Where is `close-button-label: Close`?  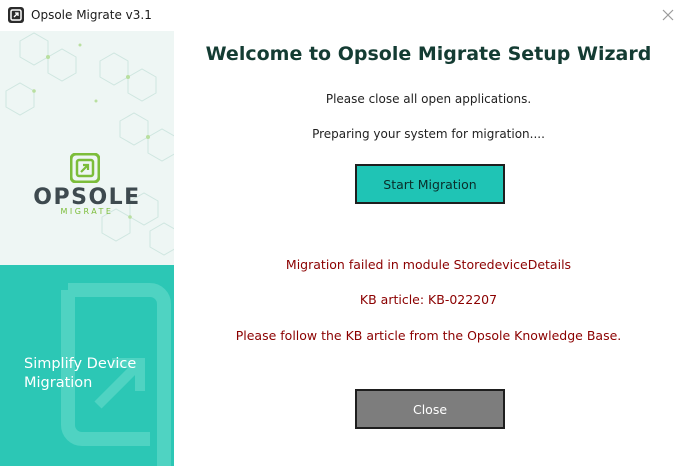
close-button-label: Close is located at coordinates (430, 409).